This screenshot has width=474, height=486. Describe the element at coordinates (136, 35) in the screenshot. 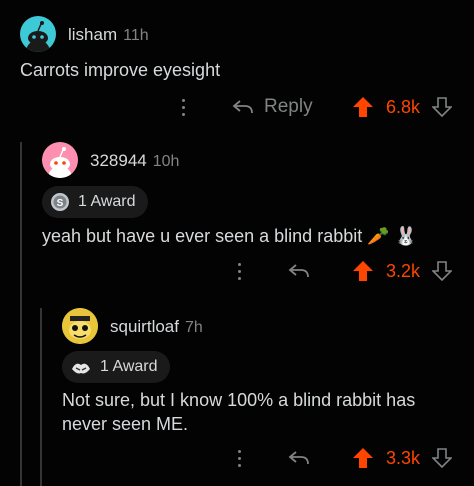

I see `timestamp: 11h` at that location.